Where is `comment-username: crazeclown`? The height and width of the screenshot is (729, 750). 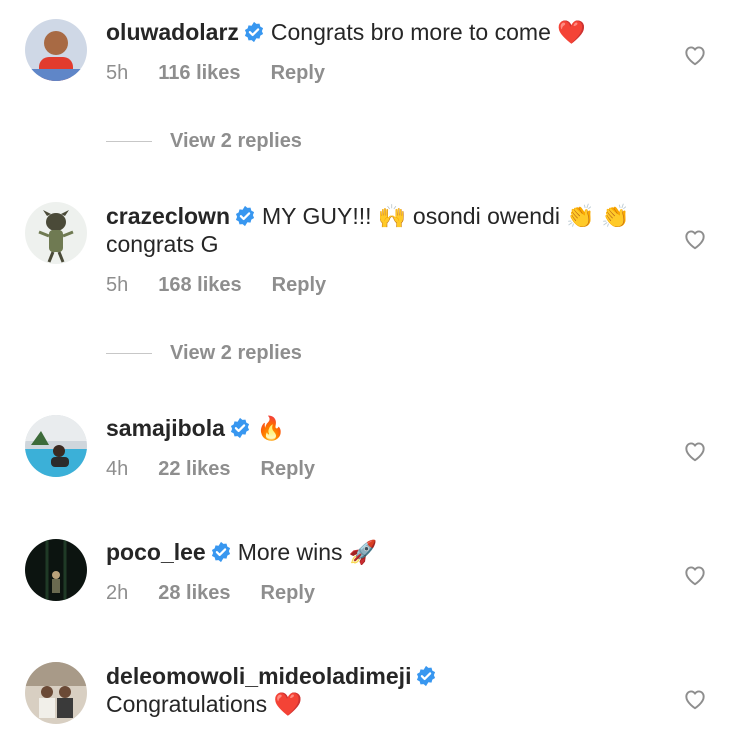
comment-username: crazeclown is located at coordinates (168, 216).